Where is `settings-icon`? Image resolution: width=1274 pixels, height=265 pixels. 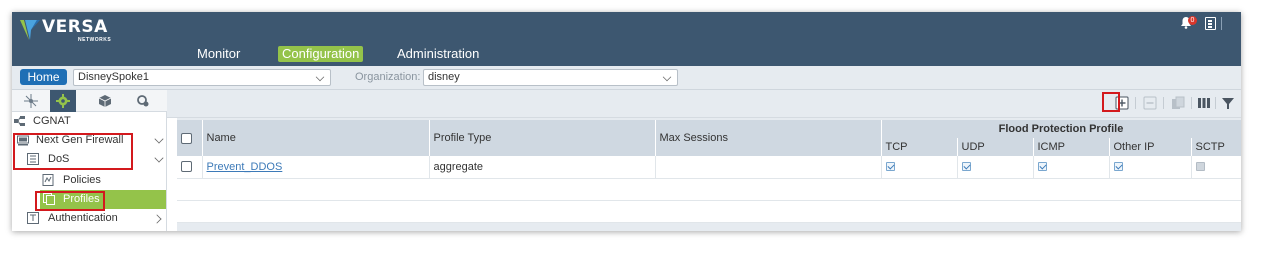
settings-icon is located at coordinates (143, 101).